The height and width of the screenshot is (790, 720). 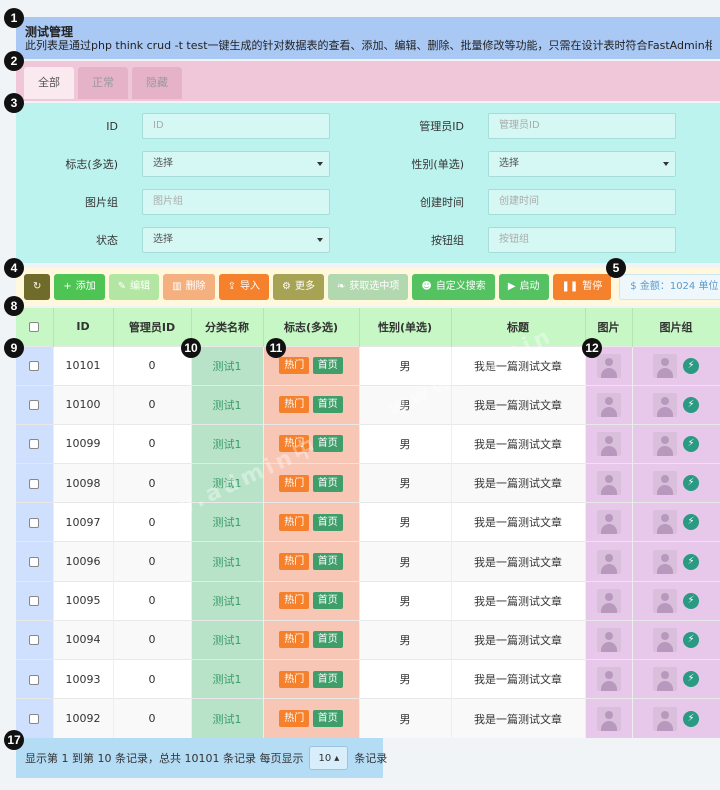 What do you see at coordinates (236, 126) in the screenshot?
I see `id-input: ID` at bounding box center [236, 126].